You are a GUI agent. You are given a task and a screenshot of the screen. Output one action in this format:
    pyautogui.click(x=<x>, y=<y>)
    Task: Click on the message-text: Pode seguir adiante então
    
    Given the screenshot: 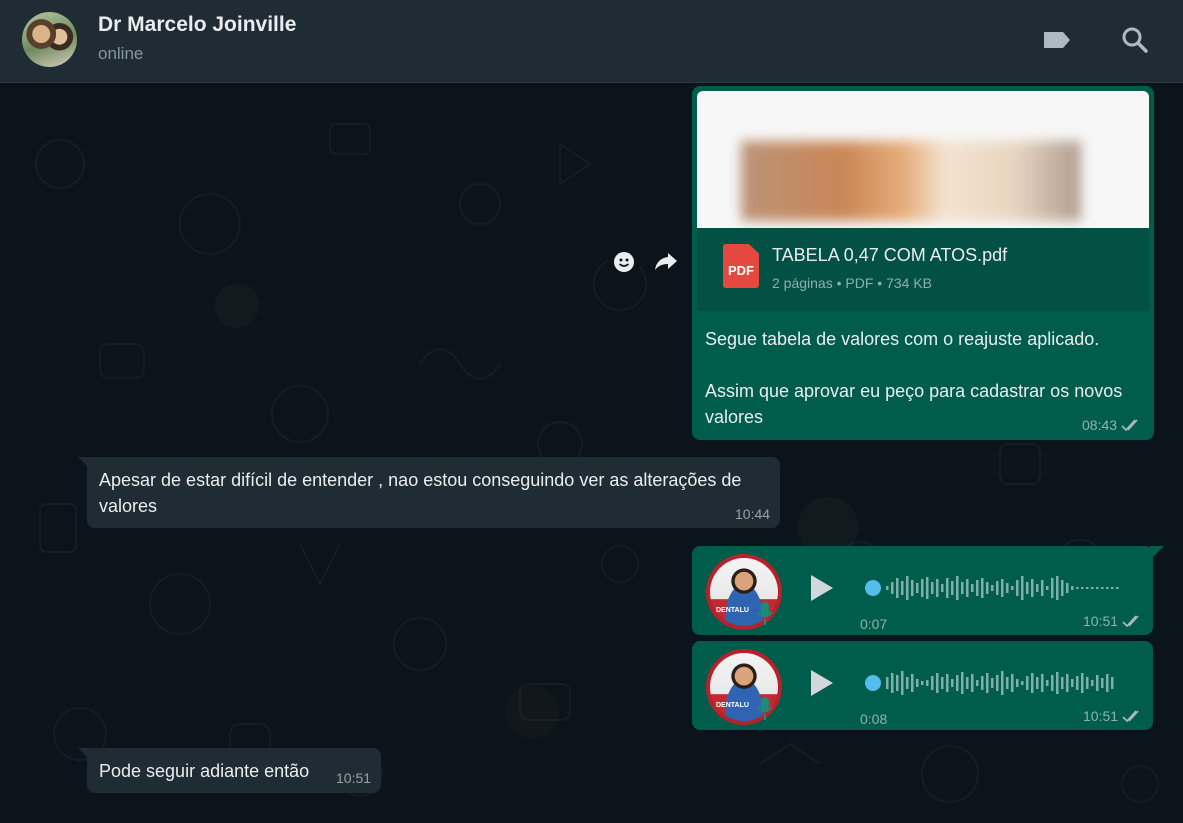 What is the action you would take?
    pyautogui.click(x=204, y=771)
    